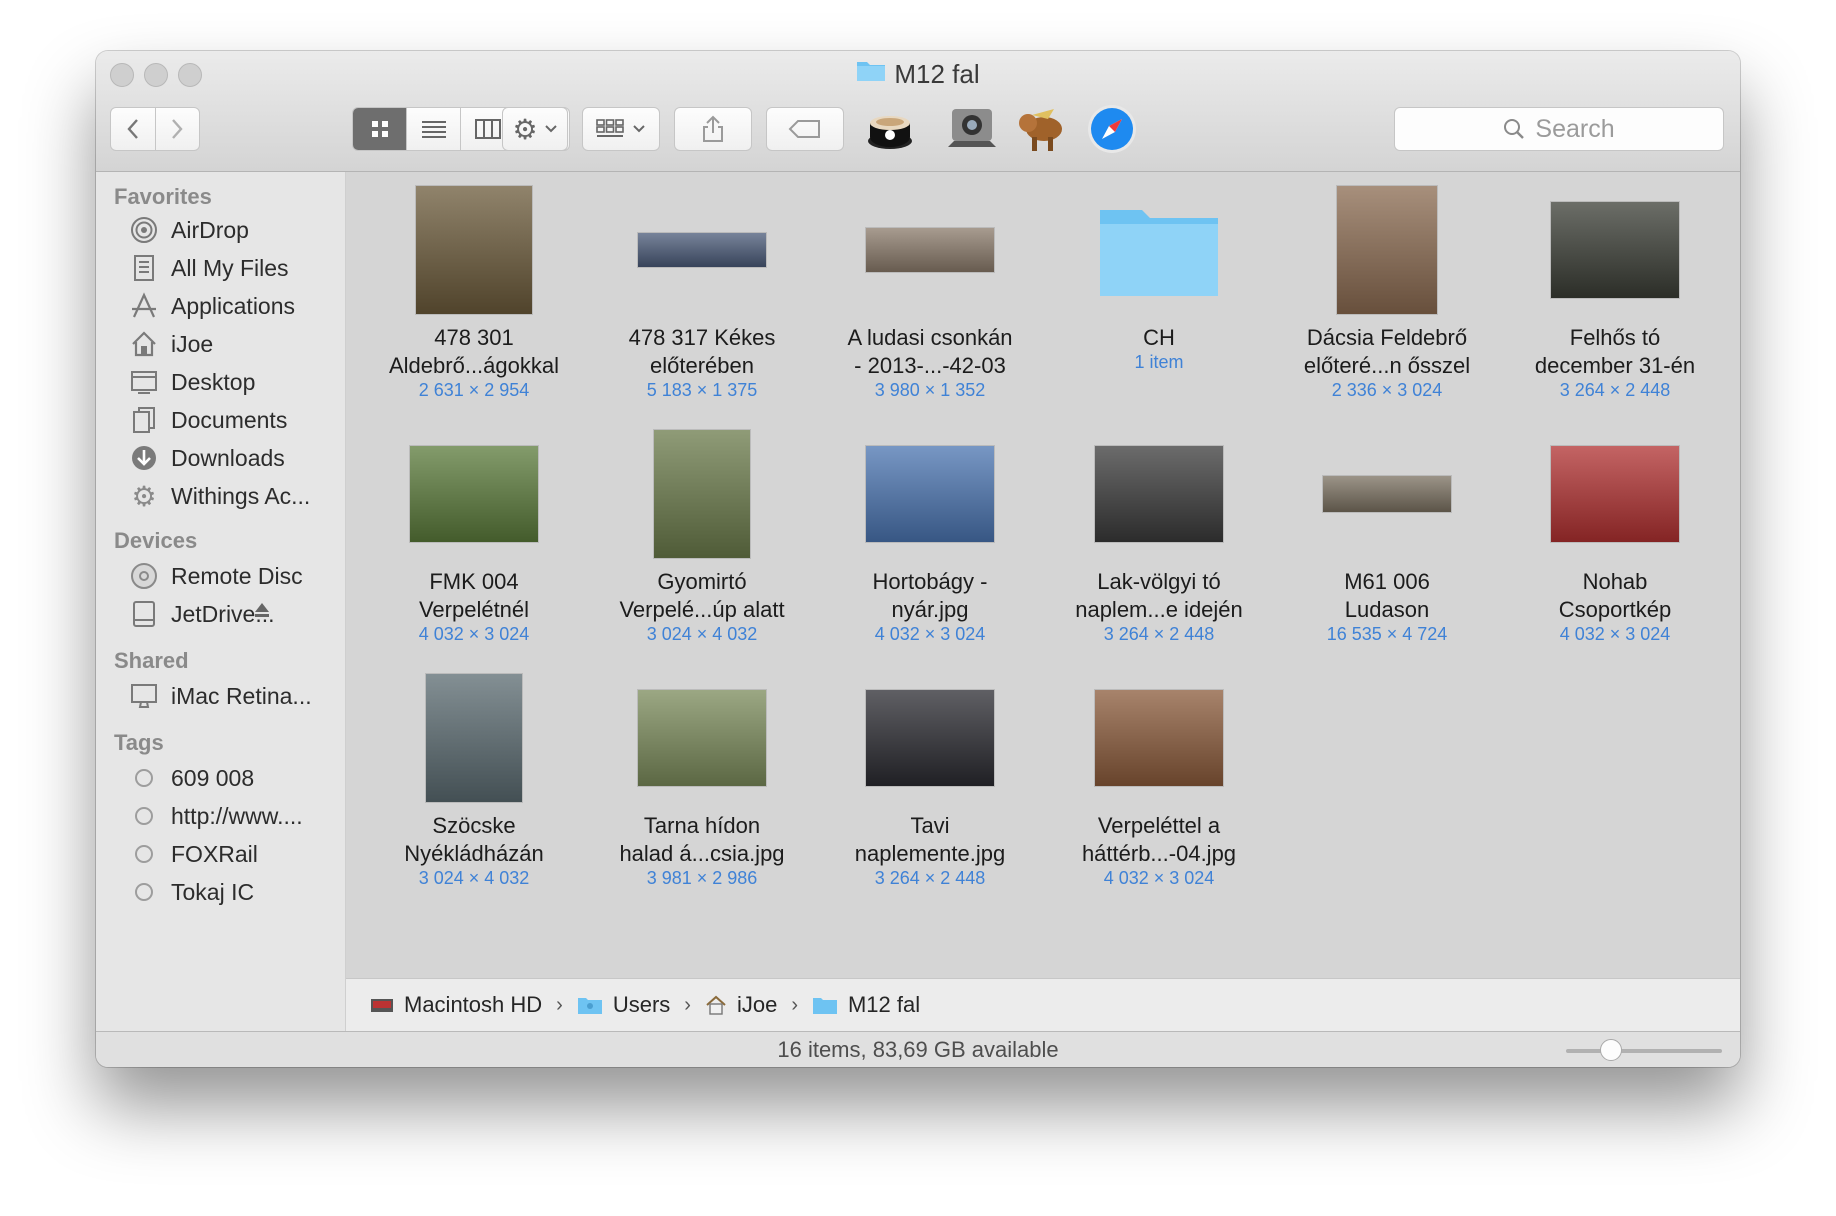 This screenshot has height=1216, width=1836. Describe the element at coordinates (163, 196) in the screenshot. I see `favorites-header: Favorites` at that location.